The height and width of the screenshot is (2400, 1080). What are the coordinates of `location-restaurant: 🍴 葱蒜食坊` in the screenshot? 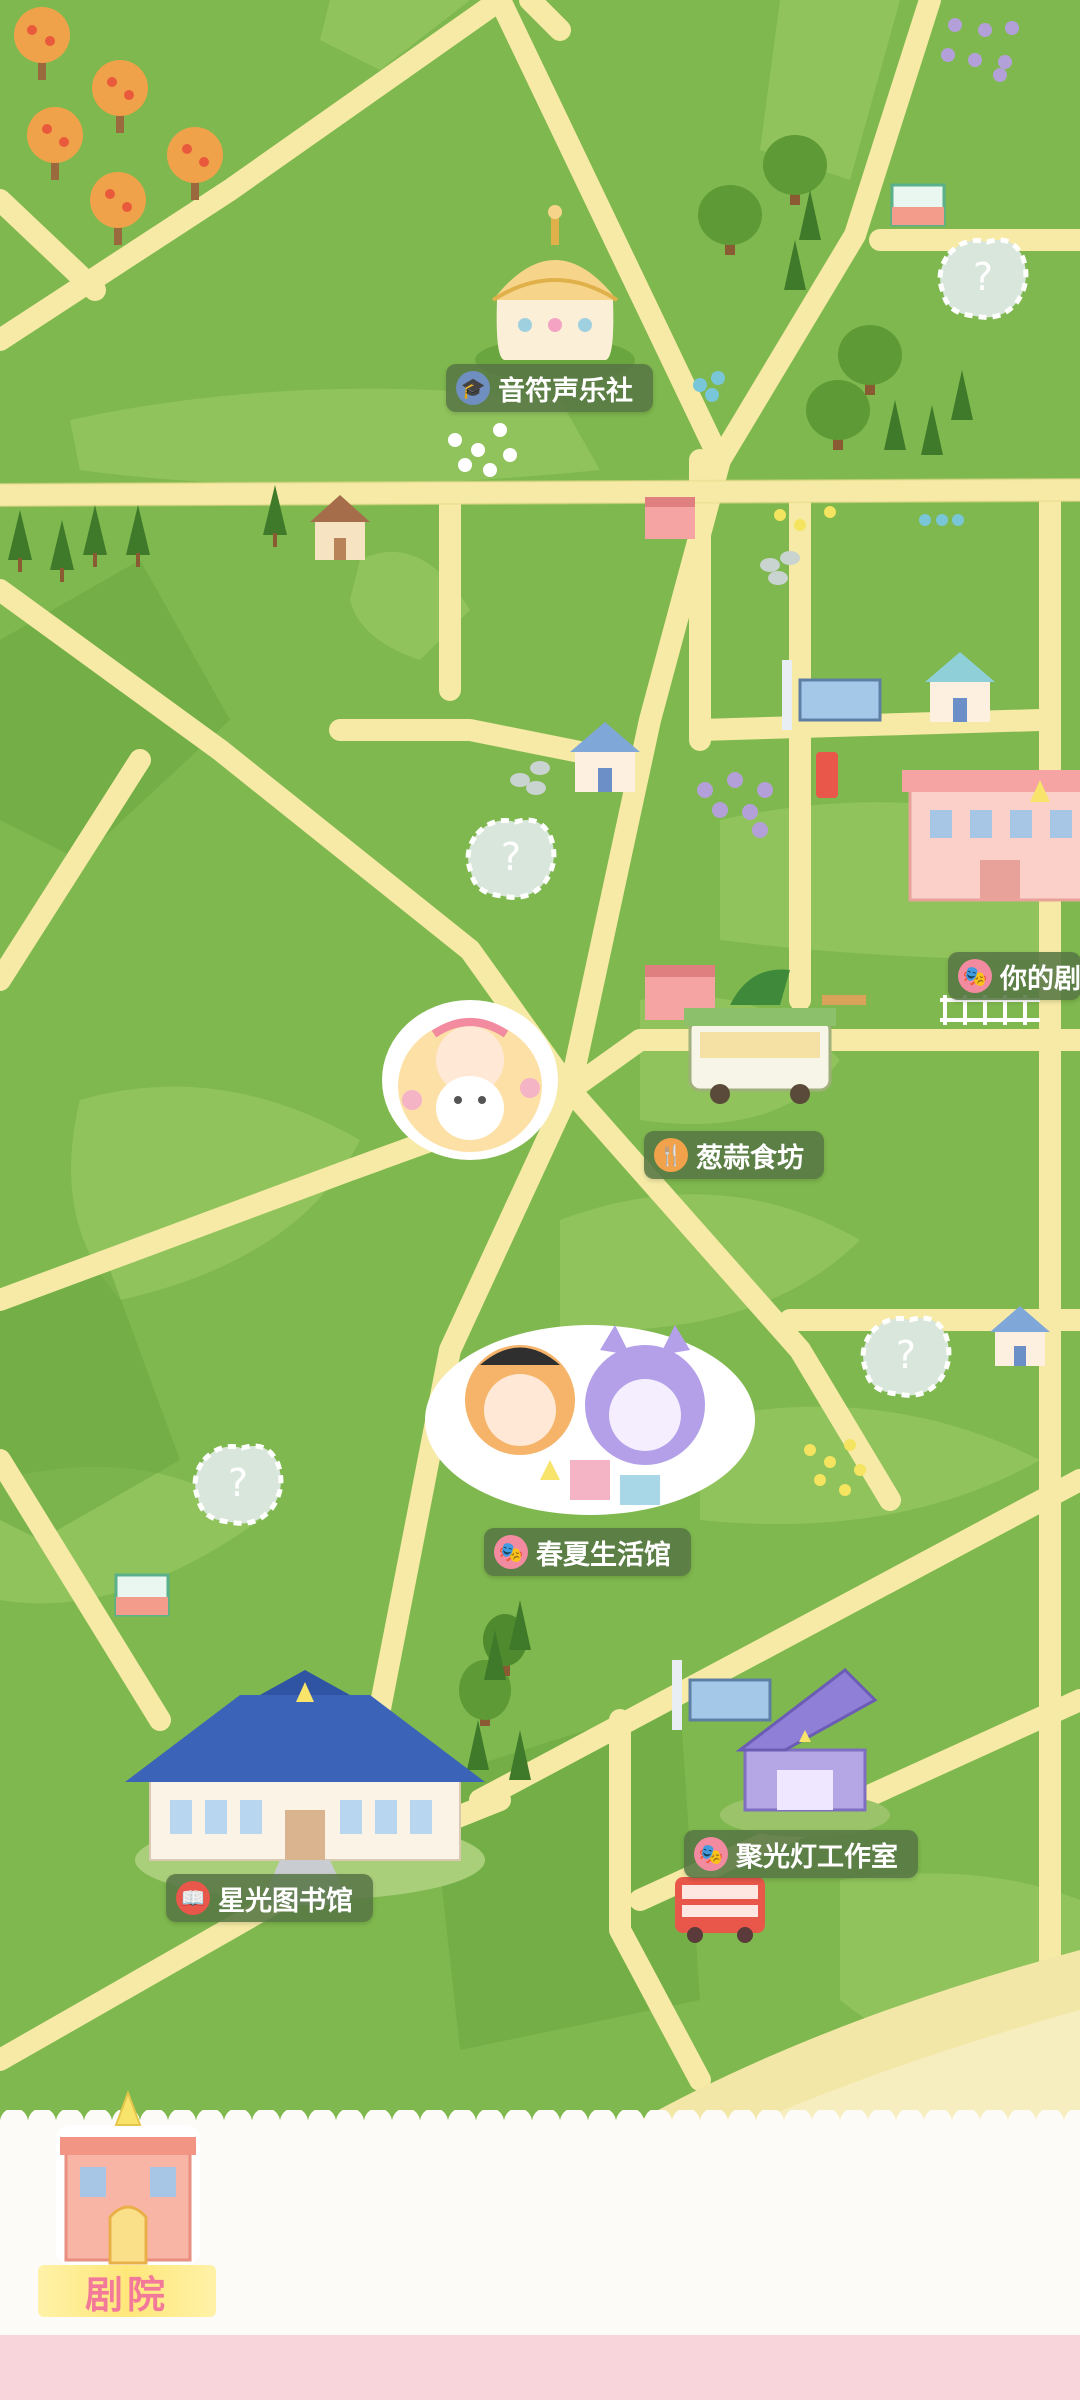 It's located at (734, 1155).